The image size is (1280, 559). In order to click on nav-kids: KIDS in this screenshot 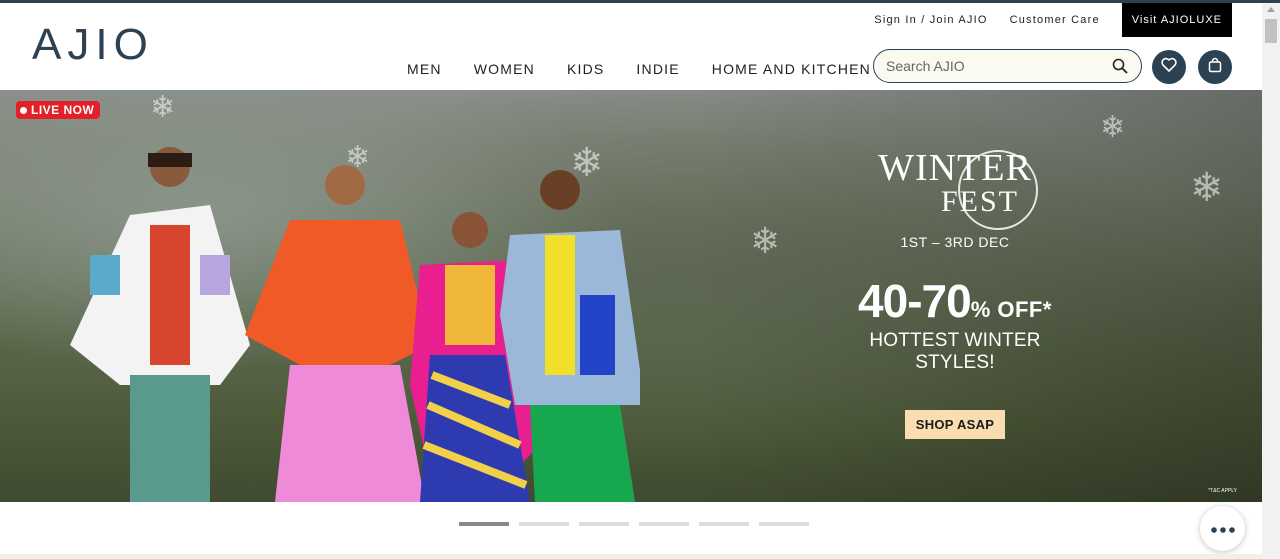, I will do `click(585, 69)`.